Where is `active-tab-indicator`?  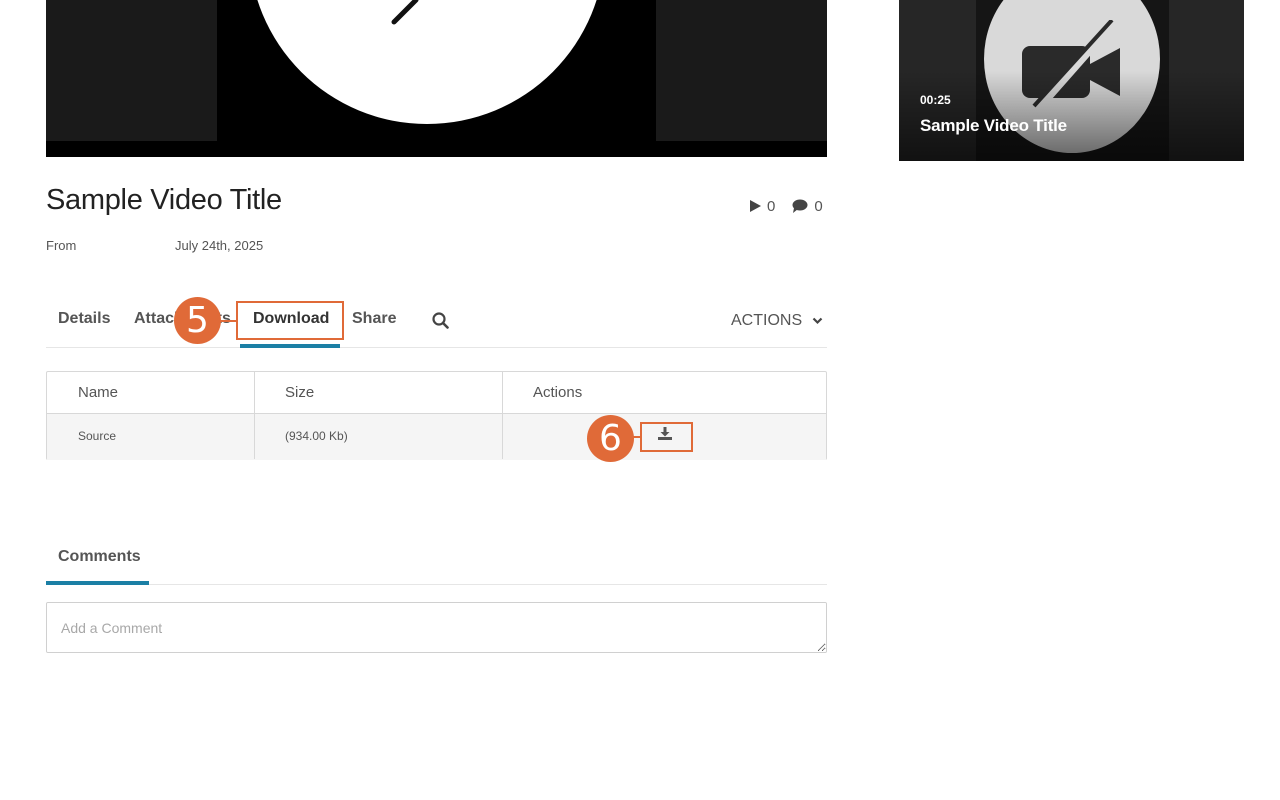 active-tab-indicator is located at coordinates (290, 346).